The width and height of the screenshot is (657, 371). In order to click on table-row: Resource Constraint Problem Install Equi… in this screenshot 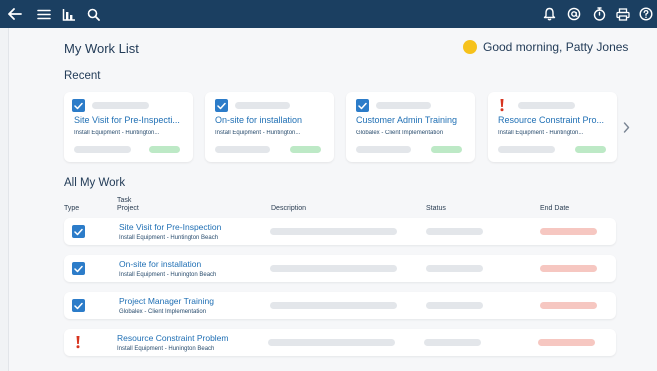, I will do `click(340, 342)`.